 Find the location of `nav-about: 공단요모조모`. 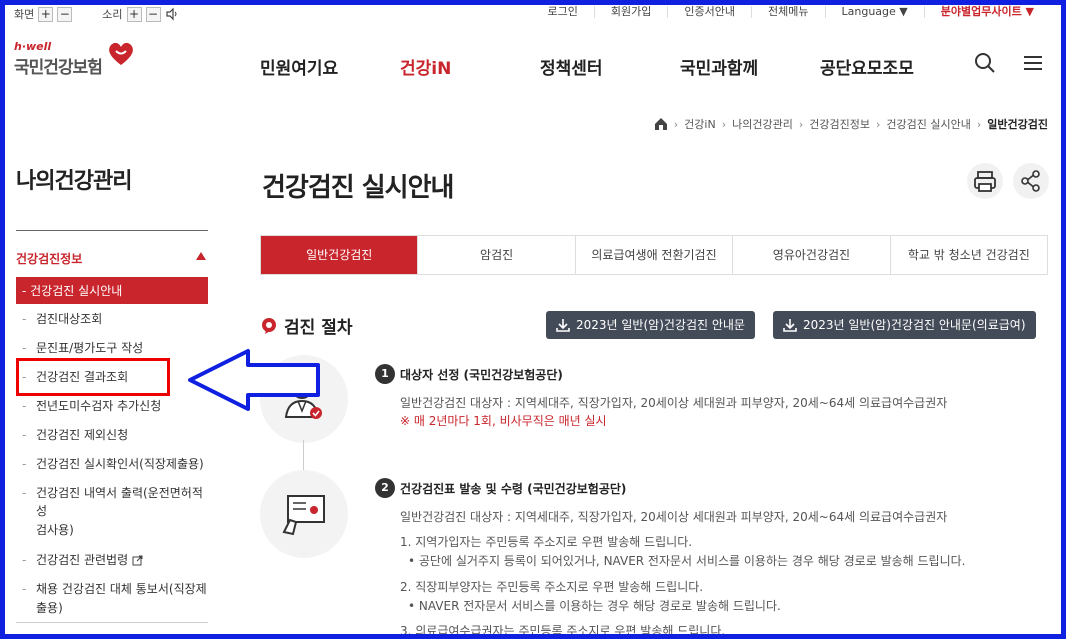

nav-about: 공단요모조모 is located at coordinates (880, 66).